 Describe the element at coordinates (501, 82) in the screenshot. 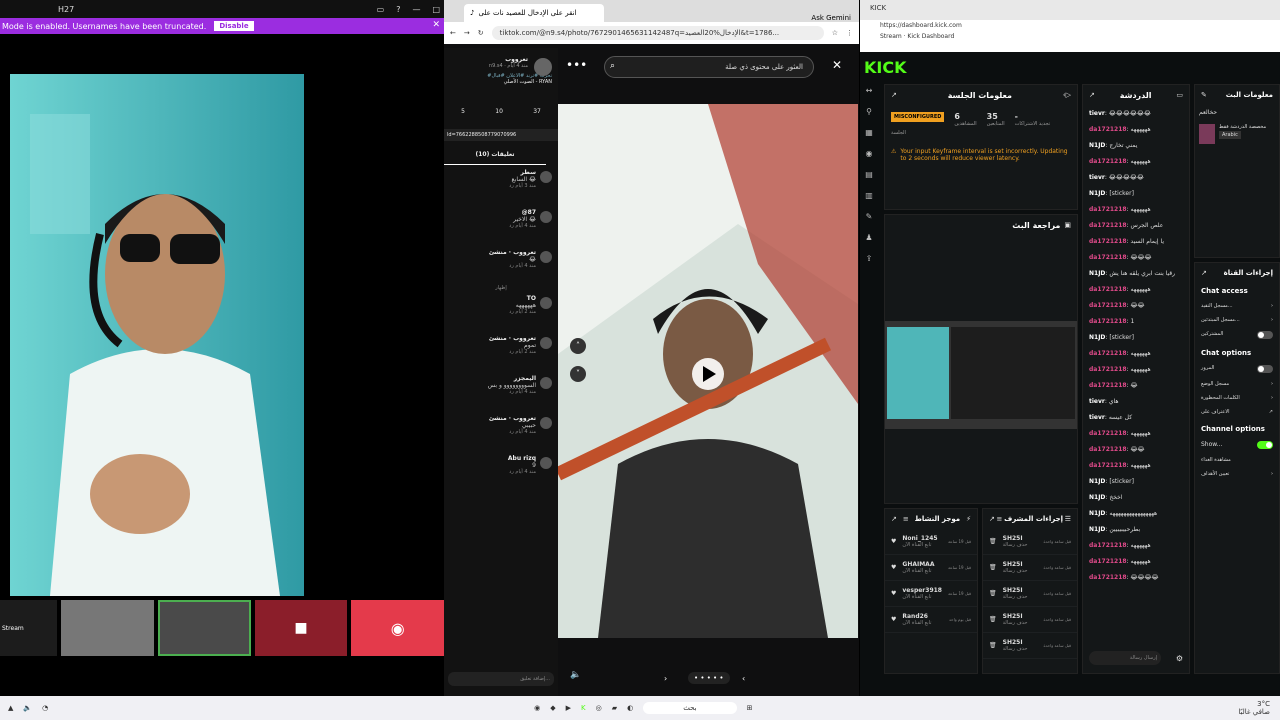

I see `music-label: الصوت الأصلي - RYAN` at that location.